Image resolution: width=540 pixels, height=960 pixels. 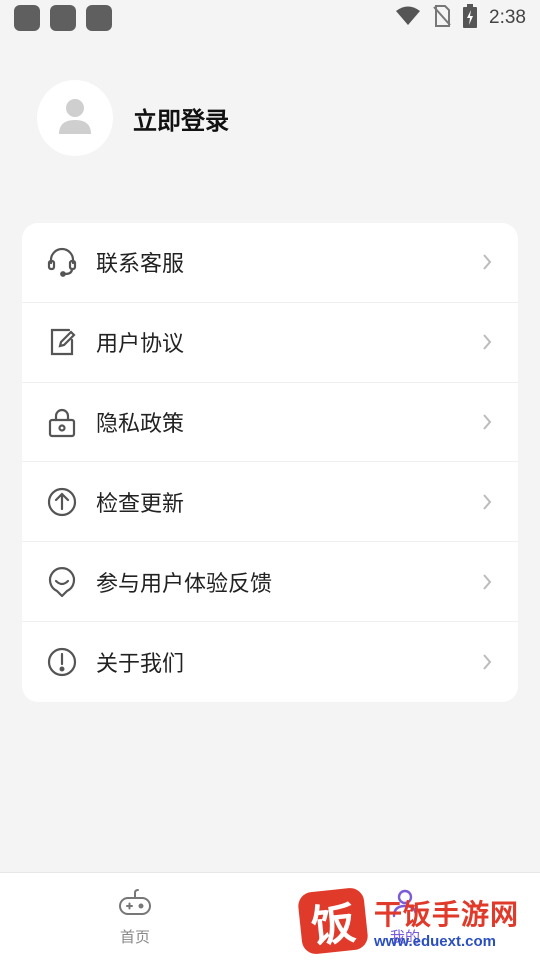 I want to click on watermark-text: 干饭手游网 www.eduext.com, so click(x=446, y=921).